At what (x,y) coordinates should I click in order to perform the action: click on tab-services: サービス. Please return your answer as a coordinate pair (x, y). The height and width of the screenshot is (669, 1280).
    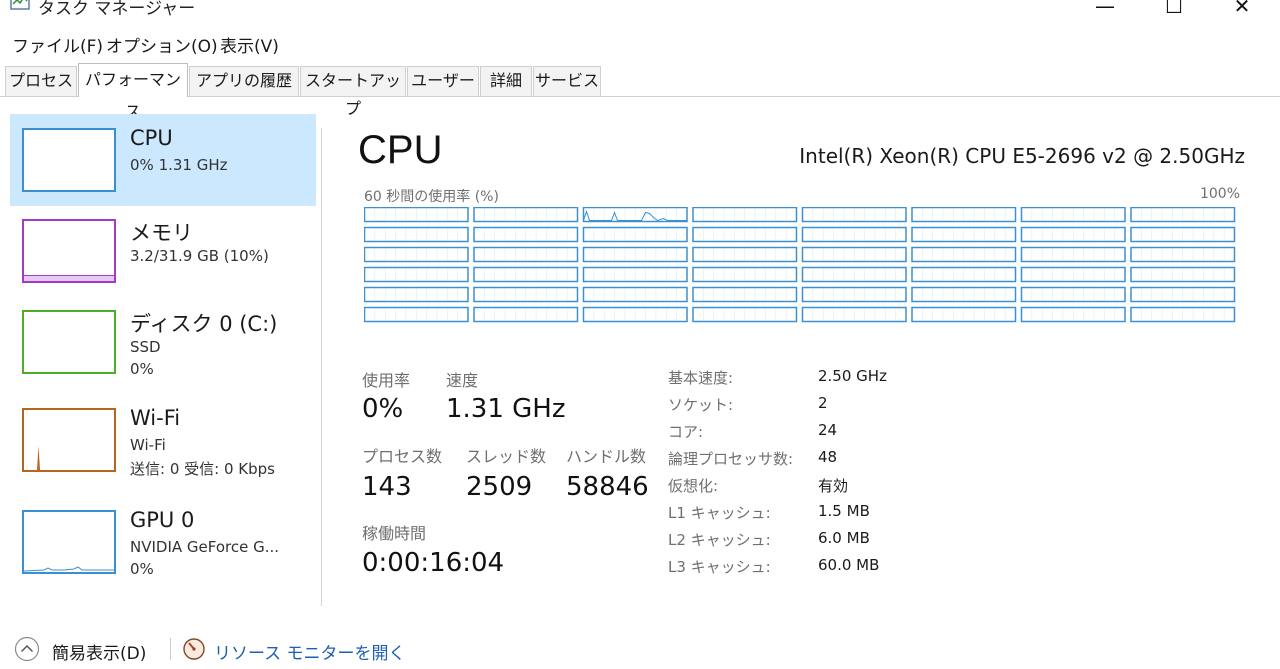
    Looking at the image, I should click on (567, 81).